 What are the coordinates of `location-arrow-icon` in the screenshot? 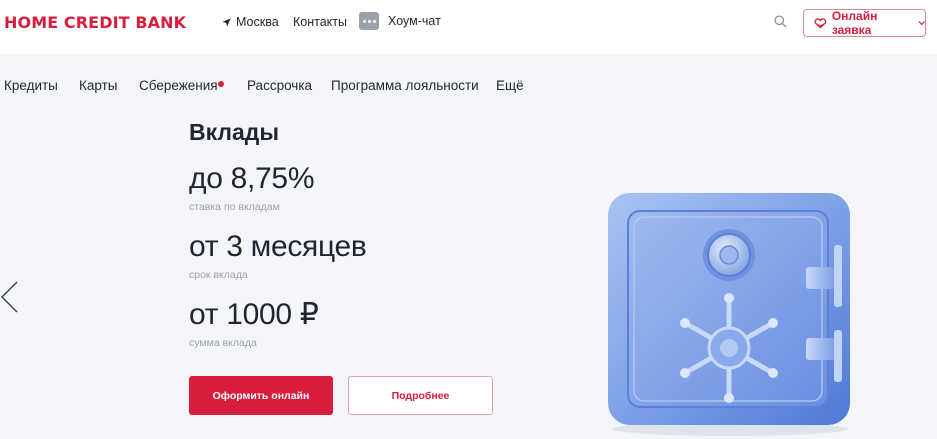 It's located at (226, 22).